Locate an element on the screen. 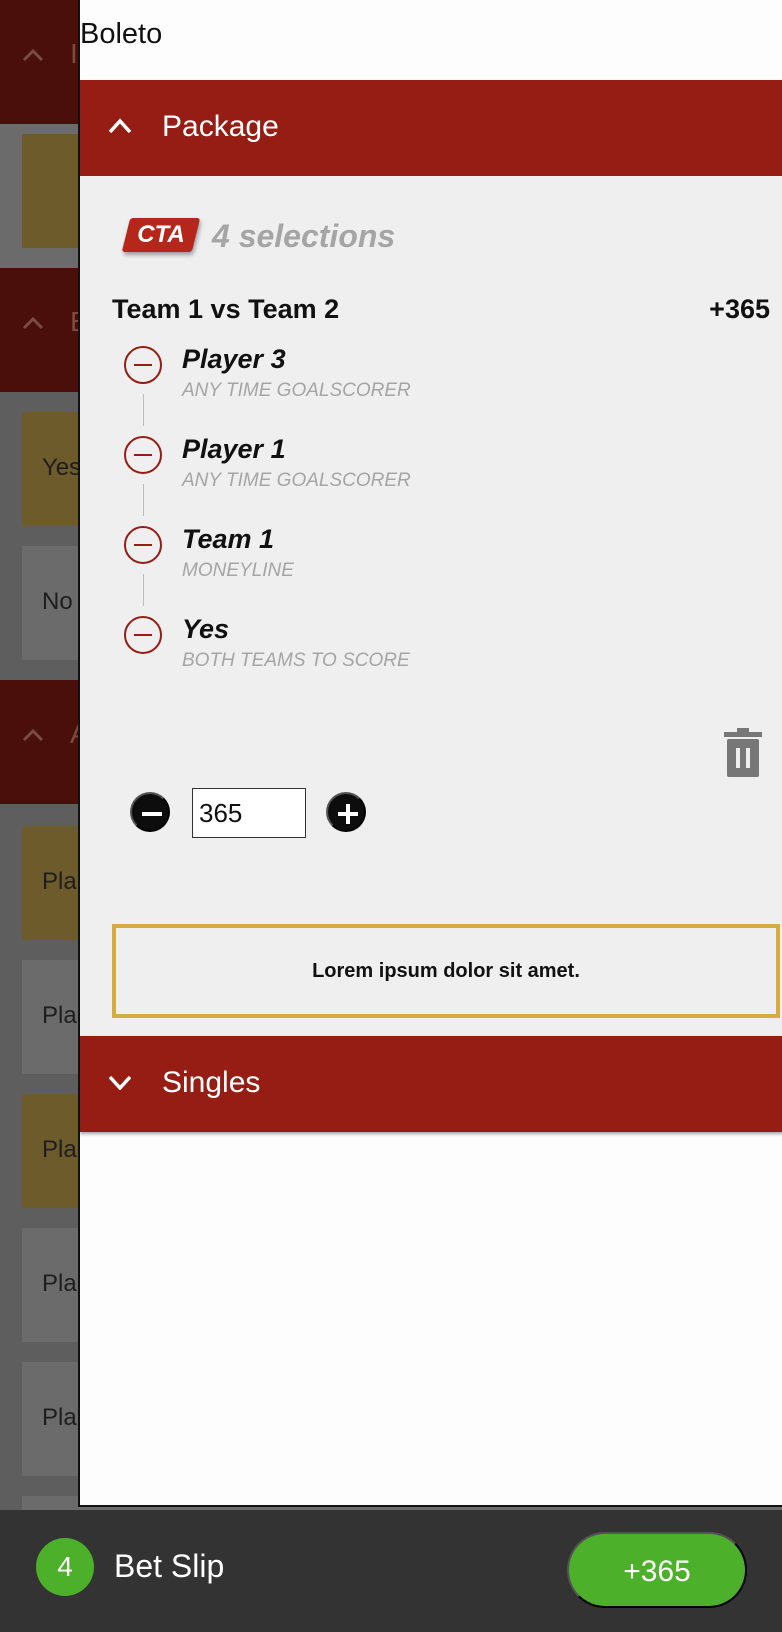 This screenshot has width=782, height=1632. selection-count: 4 selections is located at coordinates (304, 236).